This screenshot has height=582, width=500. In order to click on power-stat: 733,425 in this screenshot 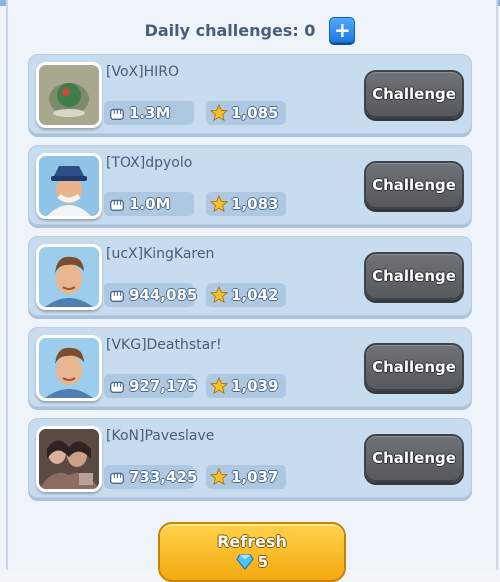, I will do `click(151, 477)`.